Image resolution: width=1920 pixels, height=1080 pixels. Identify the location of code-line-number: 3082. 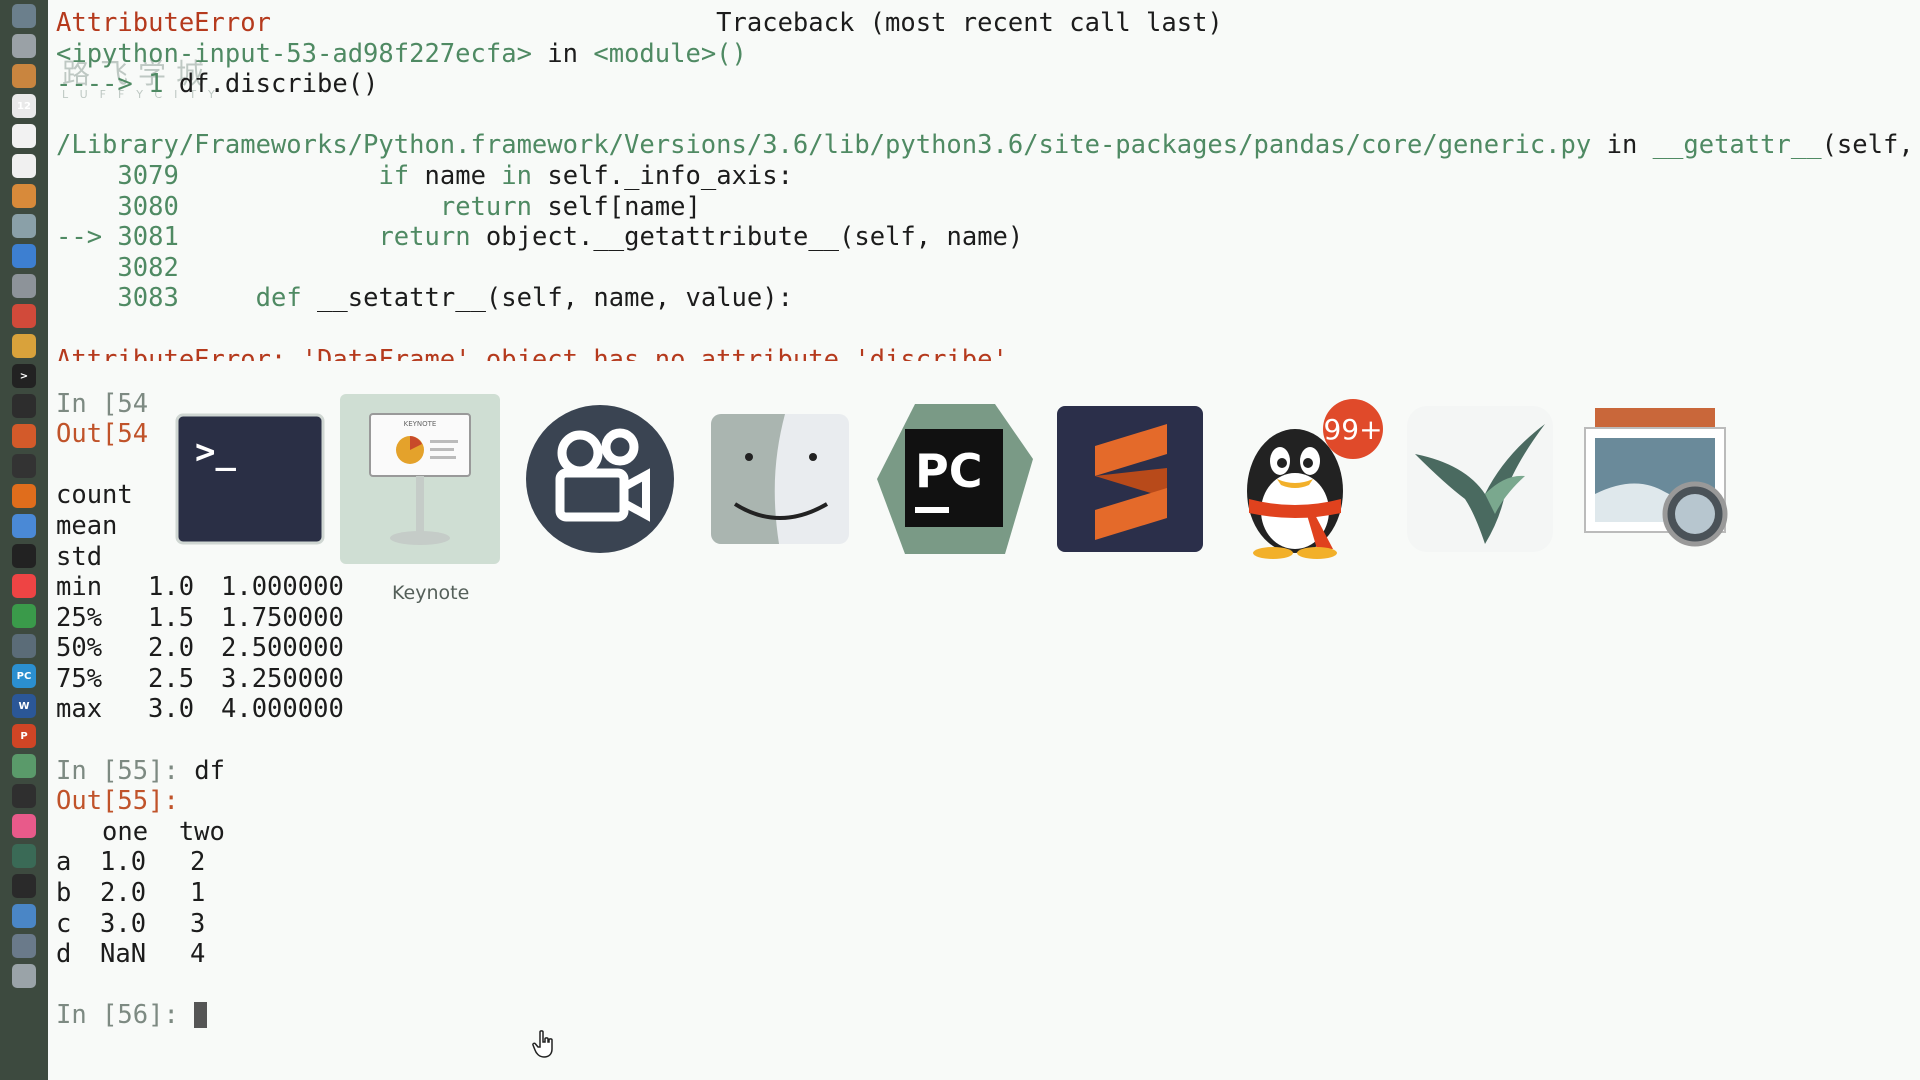
(148, 267).